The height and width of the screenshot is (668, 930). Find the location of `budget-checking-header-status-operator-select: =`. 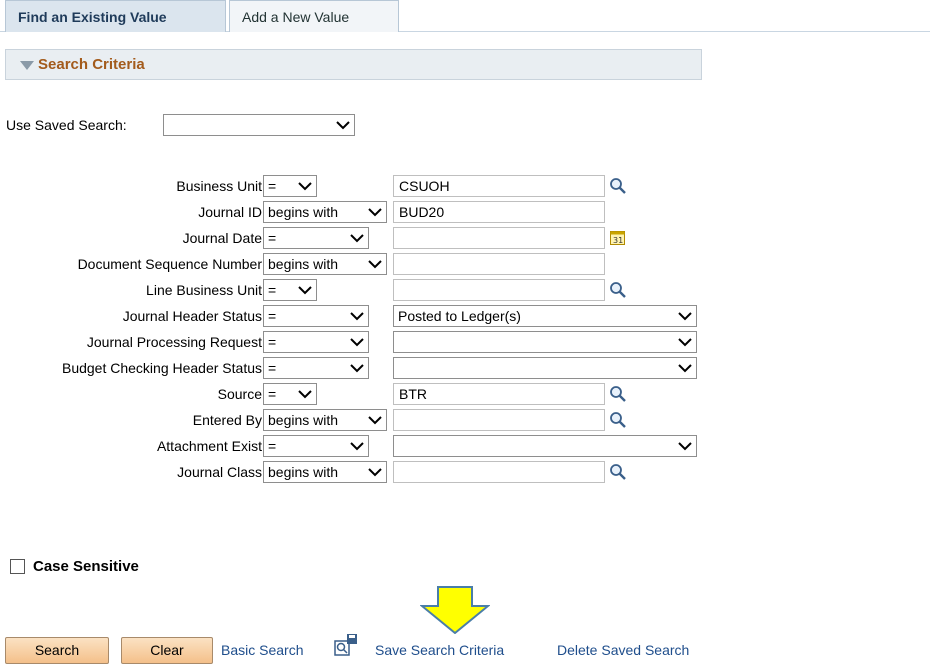

budget-checking-header-status-operator-select: = is located at coordinates (316, 368).